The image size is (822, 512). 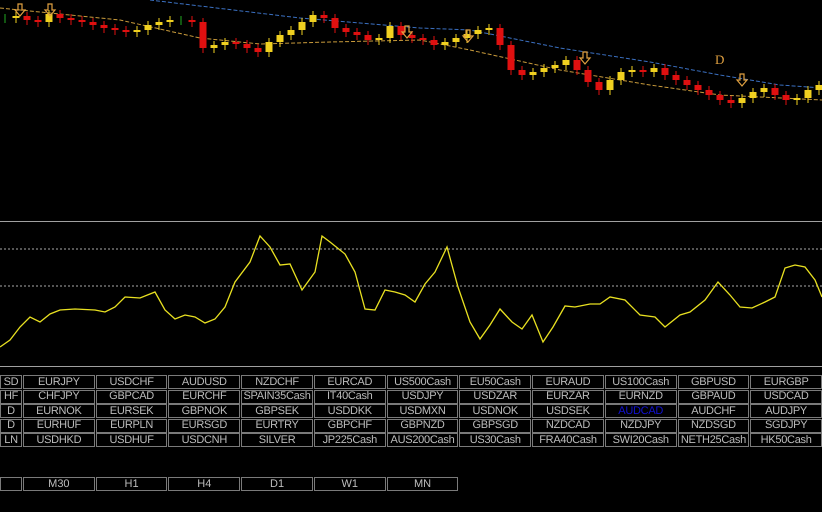 What do you see at coordinates (11, 440) in the screenshot?
I see `symbol-button: LN` at bounding box center [11, 440].